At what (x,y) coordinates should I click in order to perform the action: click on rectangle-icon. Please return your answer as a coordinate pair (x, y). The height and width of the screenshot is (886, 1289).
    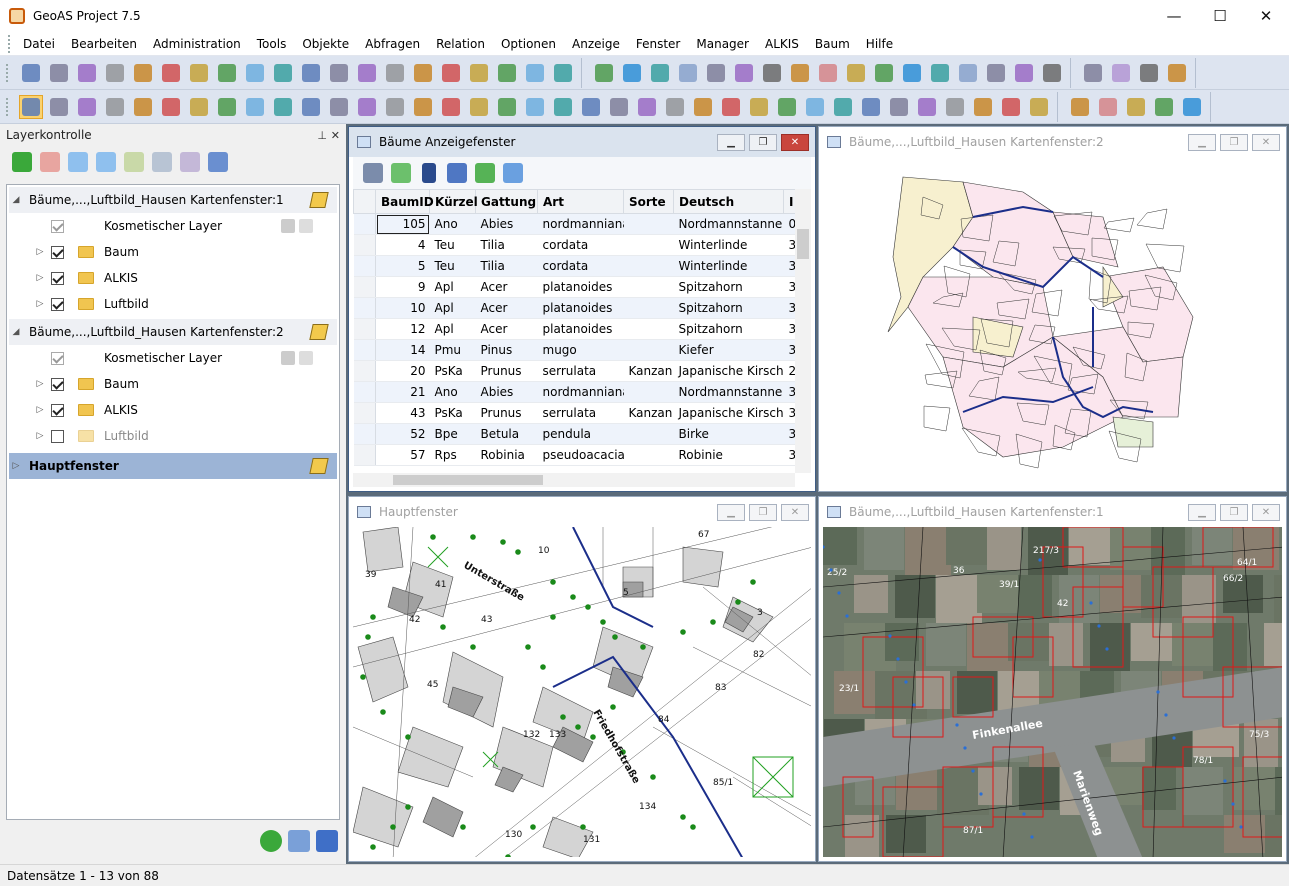
    Looking at the image, I should click on (772, 73).